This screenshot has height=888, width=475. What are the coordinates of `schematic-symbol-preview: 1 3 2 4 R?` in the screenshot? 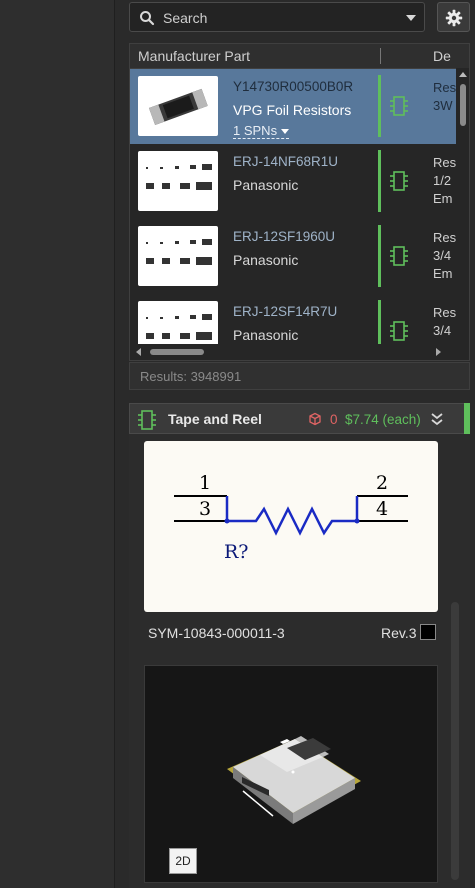 It's located at (291, 526).